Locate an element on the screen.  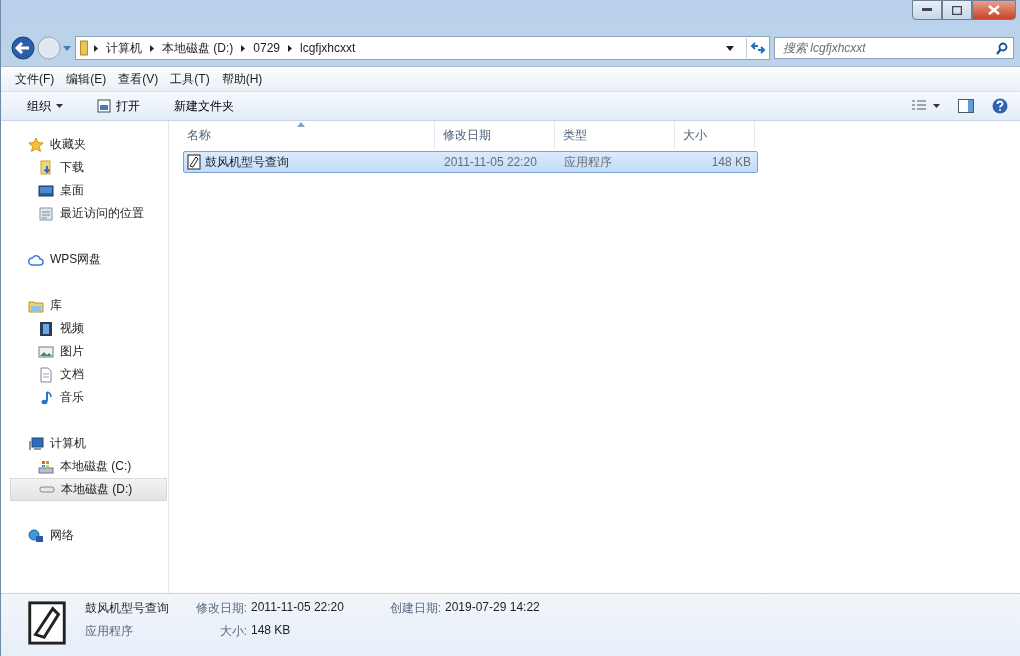
menu-item: 工具(T) is located at coordinates (190, 79).